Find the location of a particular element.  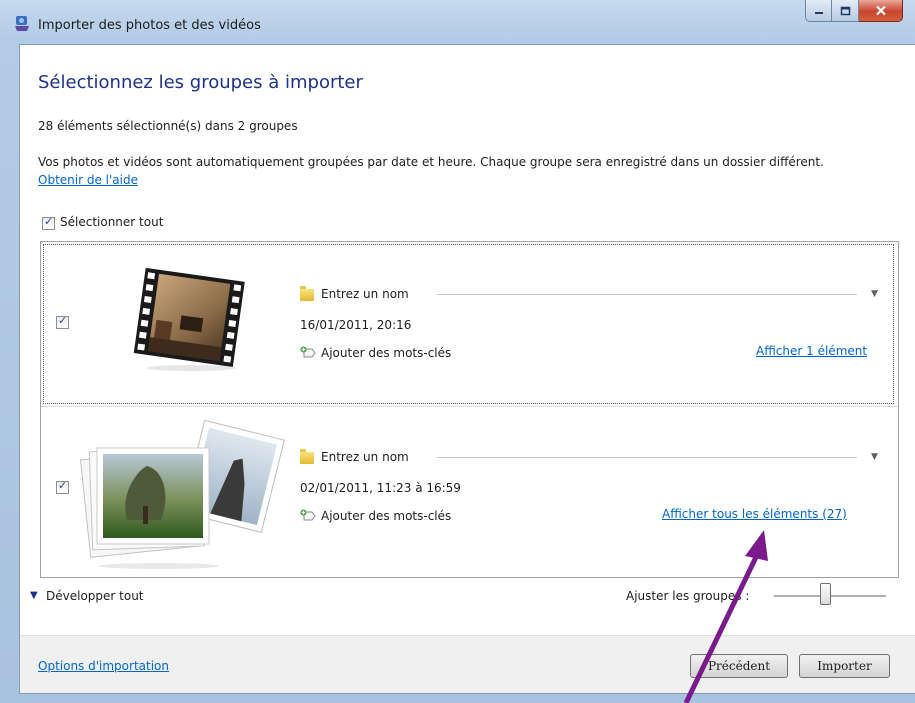

group-2-name-field is located at coordinates (647, 457).